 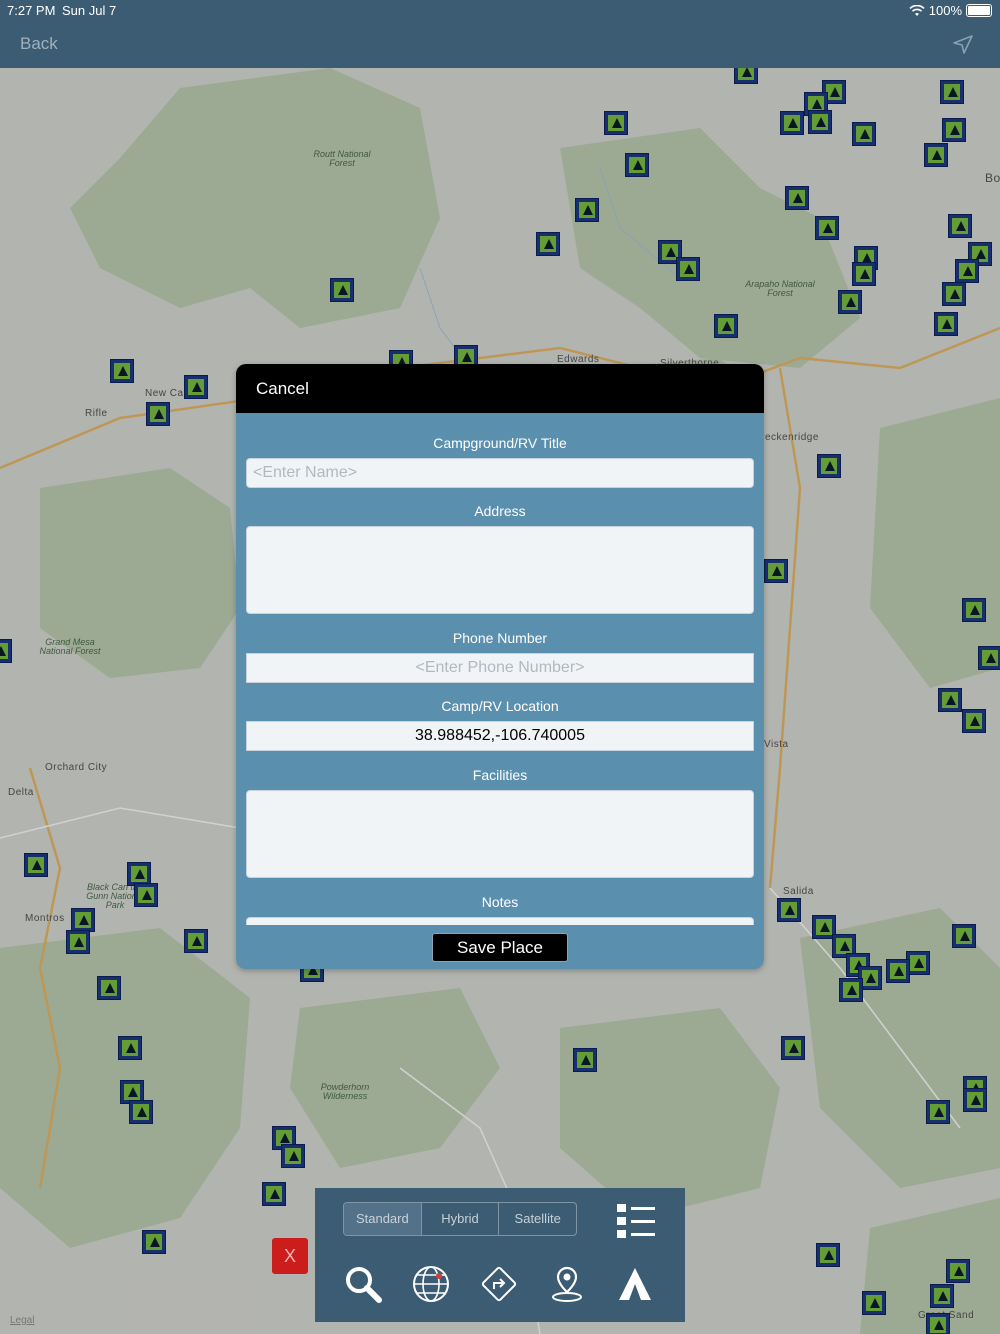 What do you see at coordinates (500, 44) in the screenshot?
I see `nav-bar: Back` at bounding box center [500, 44].